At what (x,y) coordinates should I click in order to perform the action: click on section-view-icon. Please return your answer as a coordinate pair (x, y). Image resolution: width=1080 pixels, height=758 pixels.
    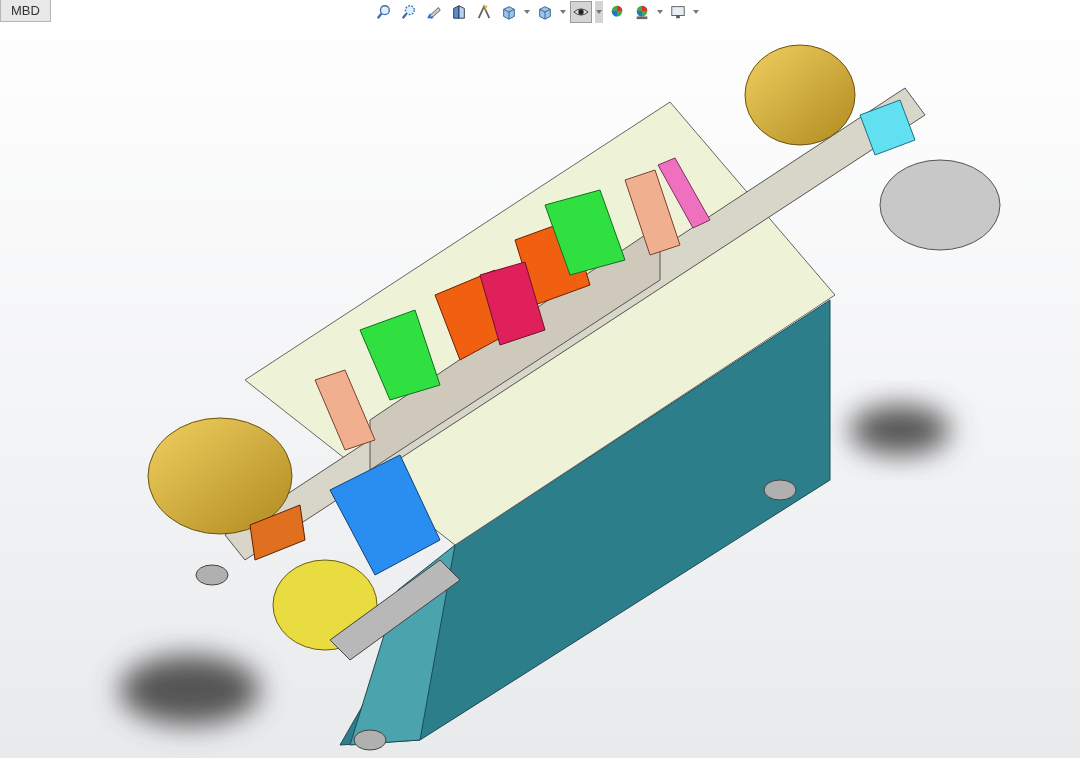
    Looking at the image, I should click on (459, 12).